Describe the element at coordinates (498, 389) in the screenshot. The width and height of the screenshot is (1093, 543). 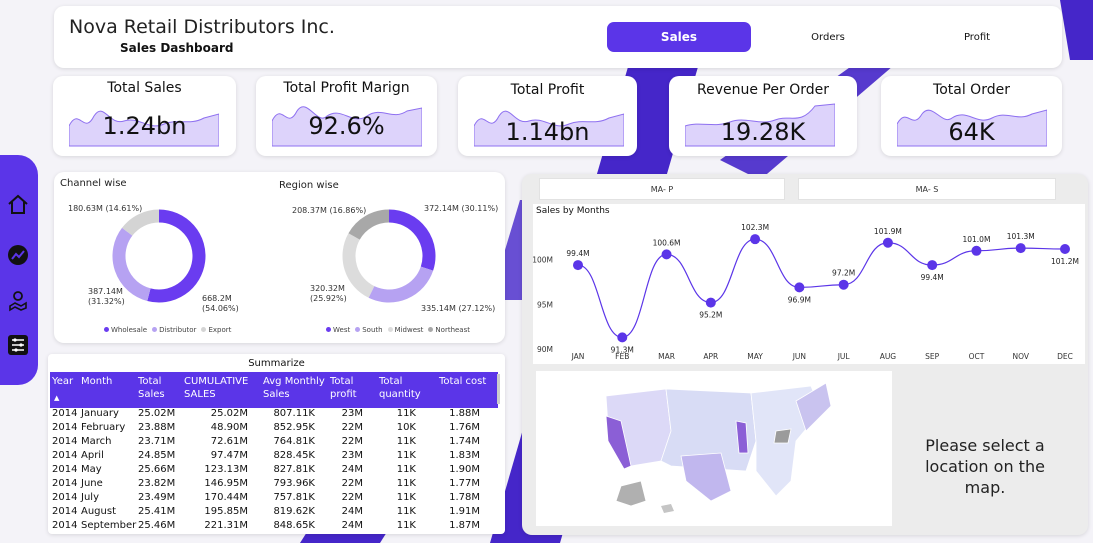
I see `table-scrollbar` at that location.